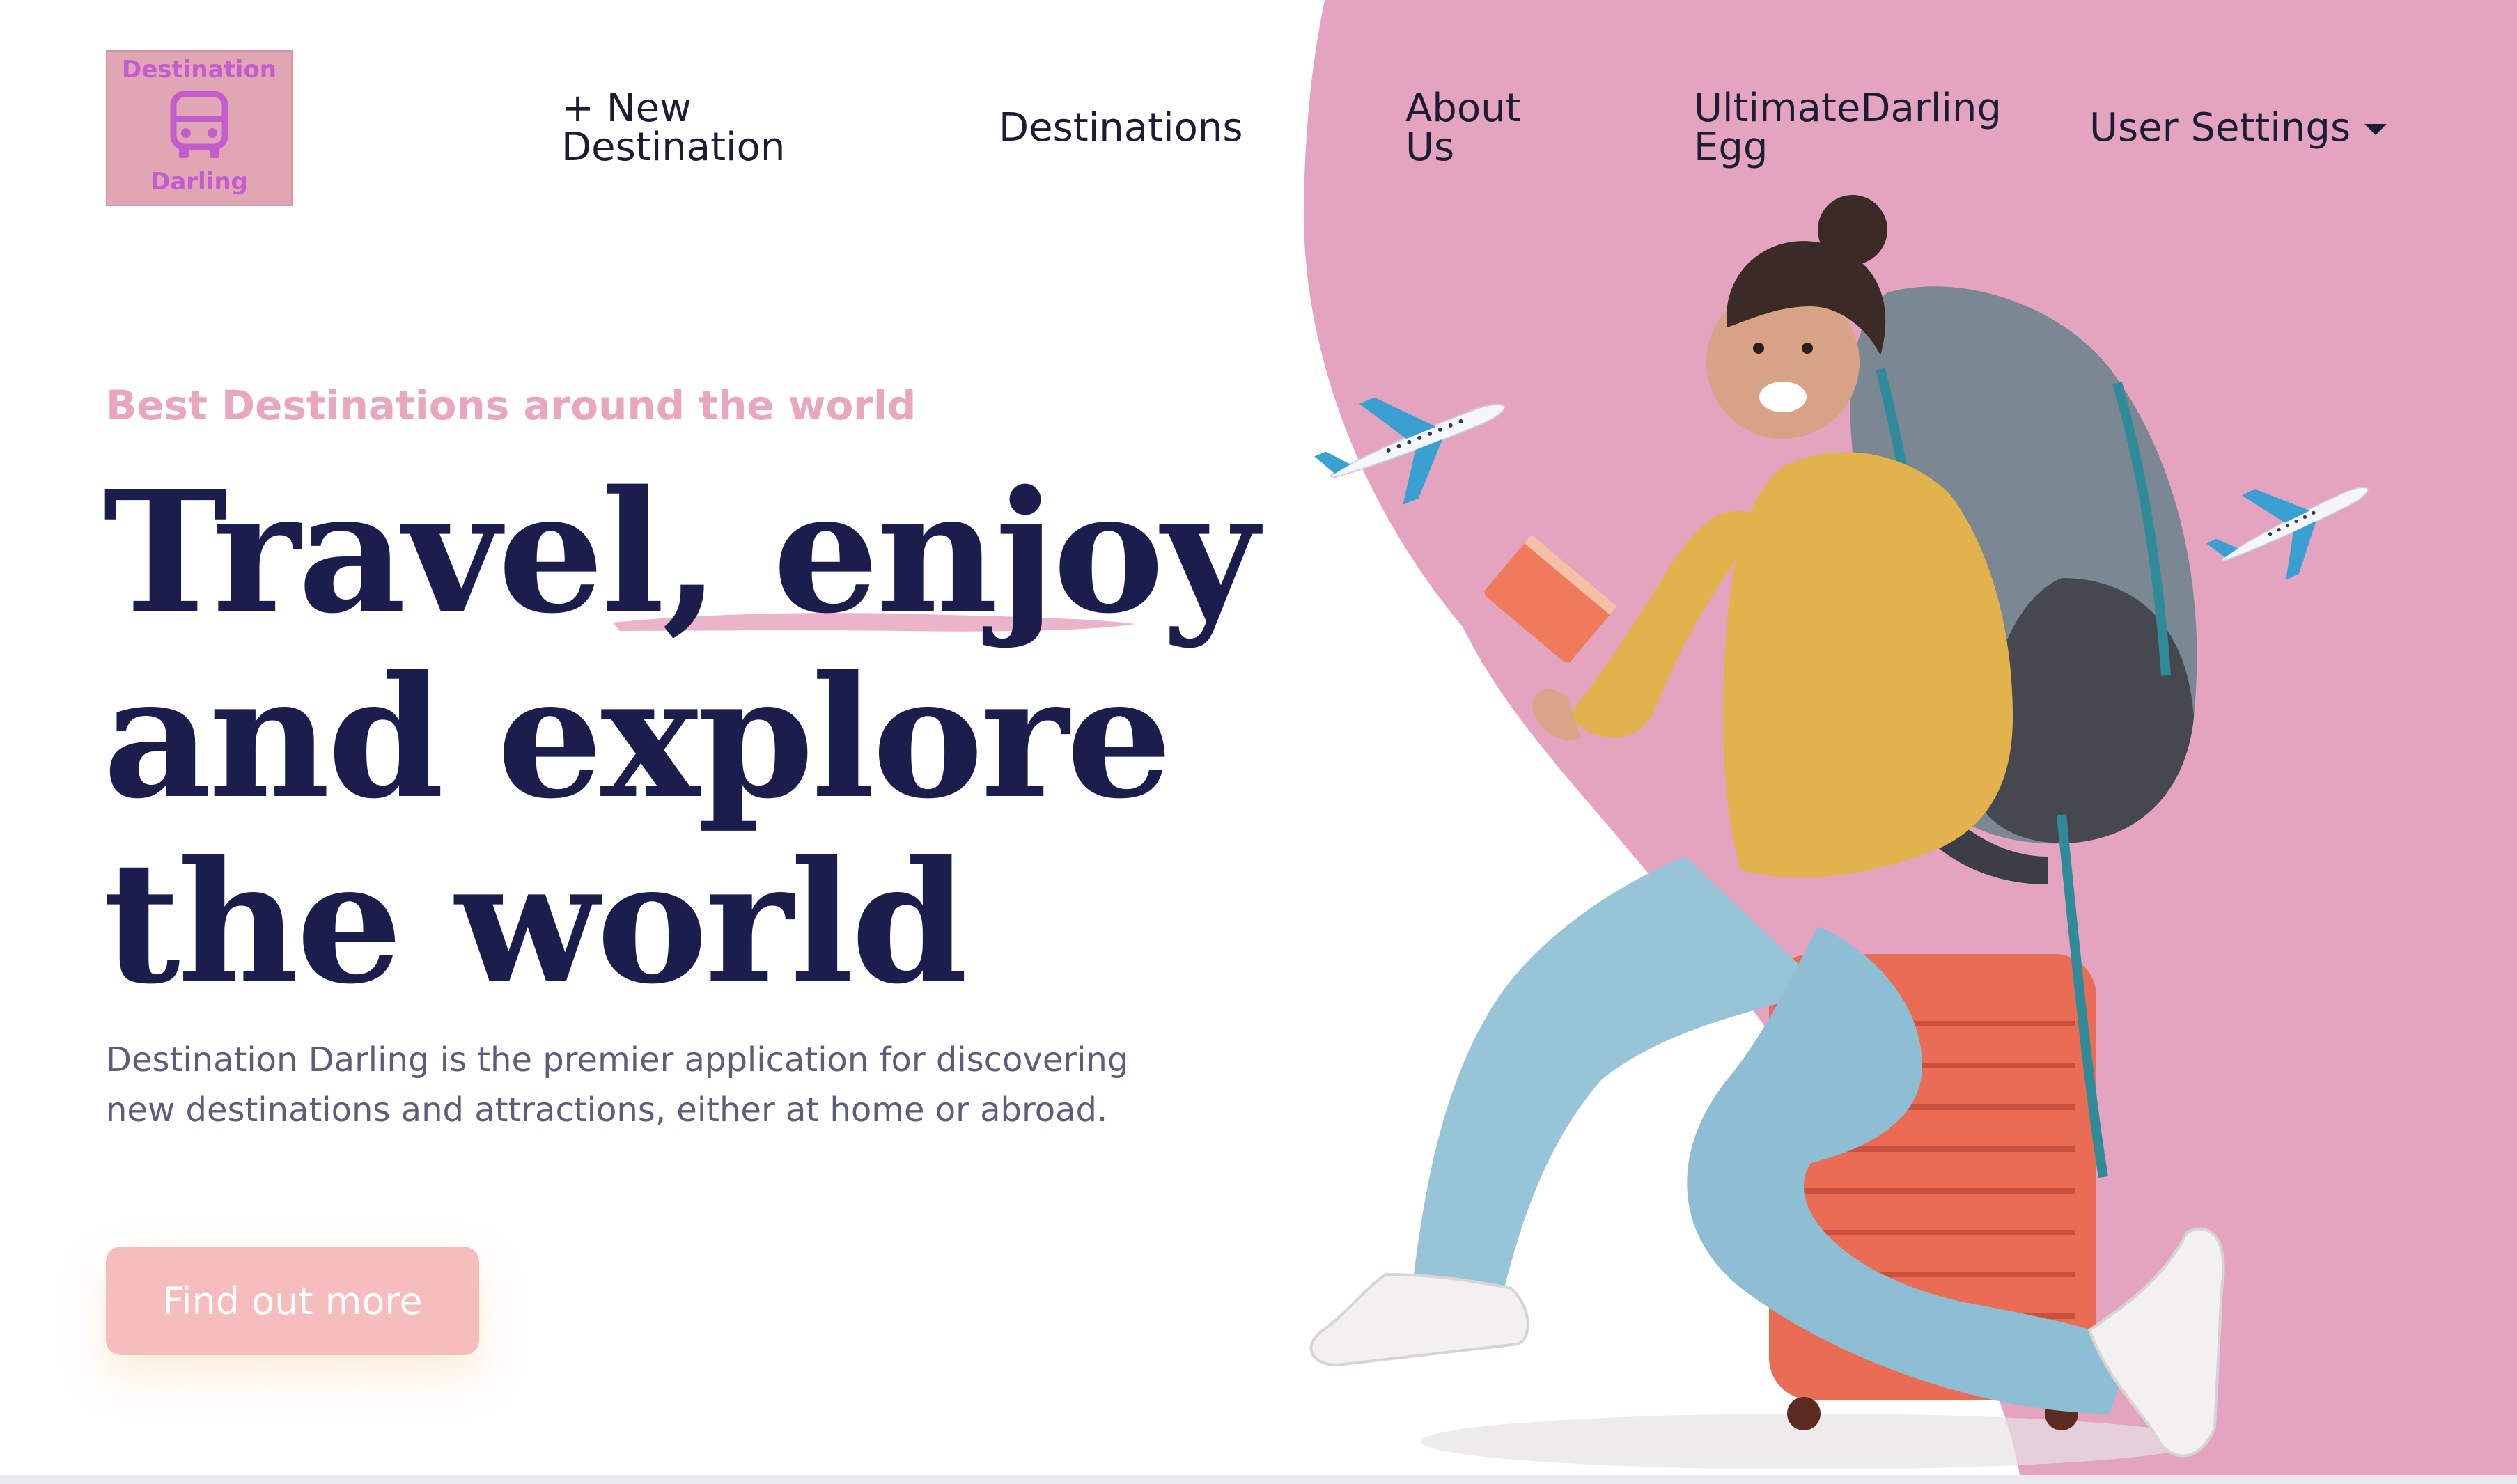 The image size is (2517, 1484). I want to click on app-logo: Destination Darling, so click(200, 128).